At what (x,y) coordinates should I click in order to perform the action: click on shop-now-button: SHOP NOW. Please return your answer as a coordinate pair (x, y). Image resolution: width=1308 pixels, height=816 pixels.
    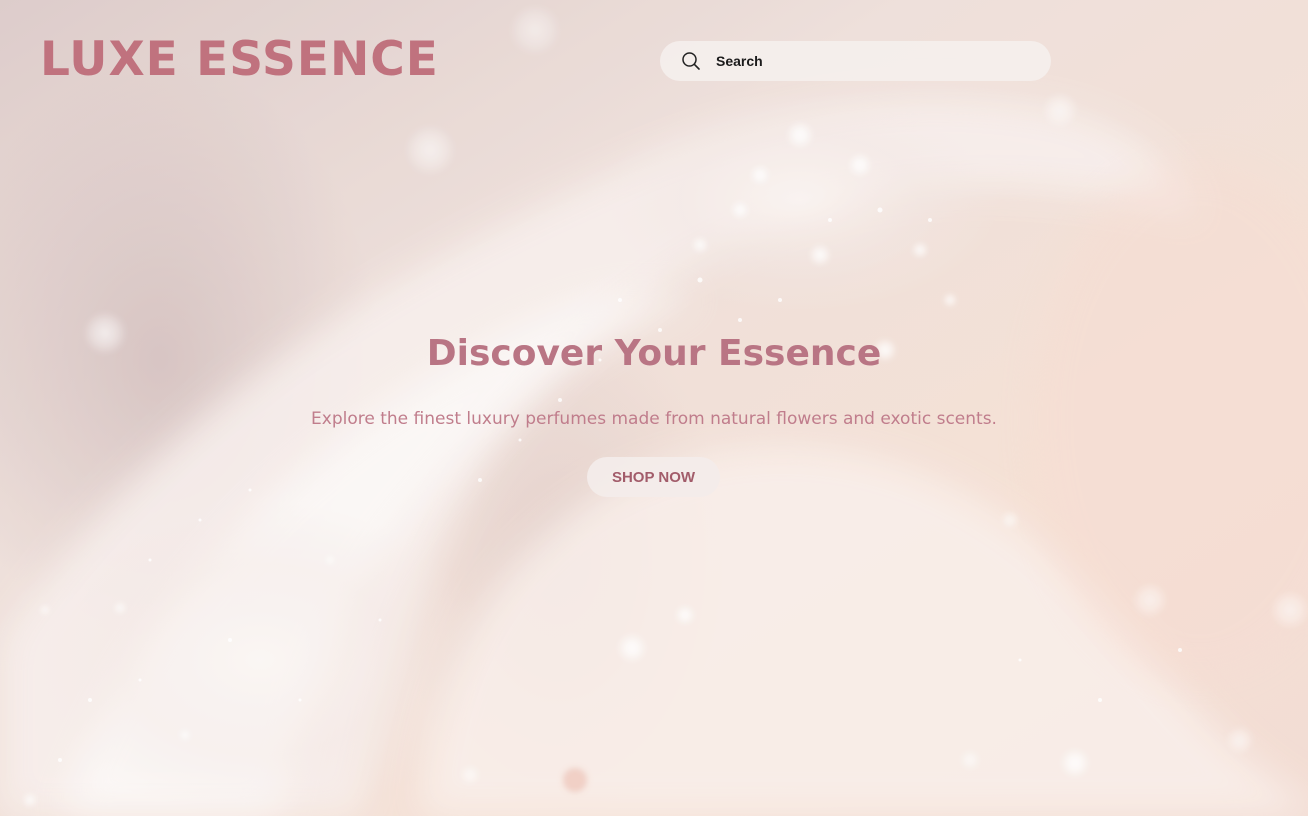
    Looking at the image, I should click on (653, 477).